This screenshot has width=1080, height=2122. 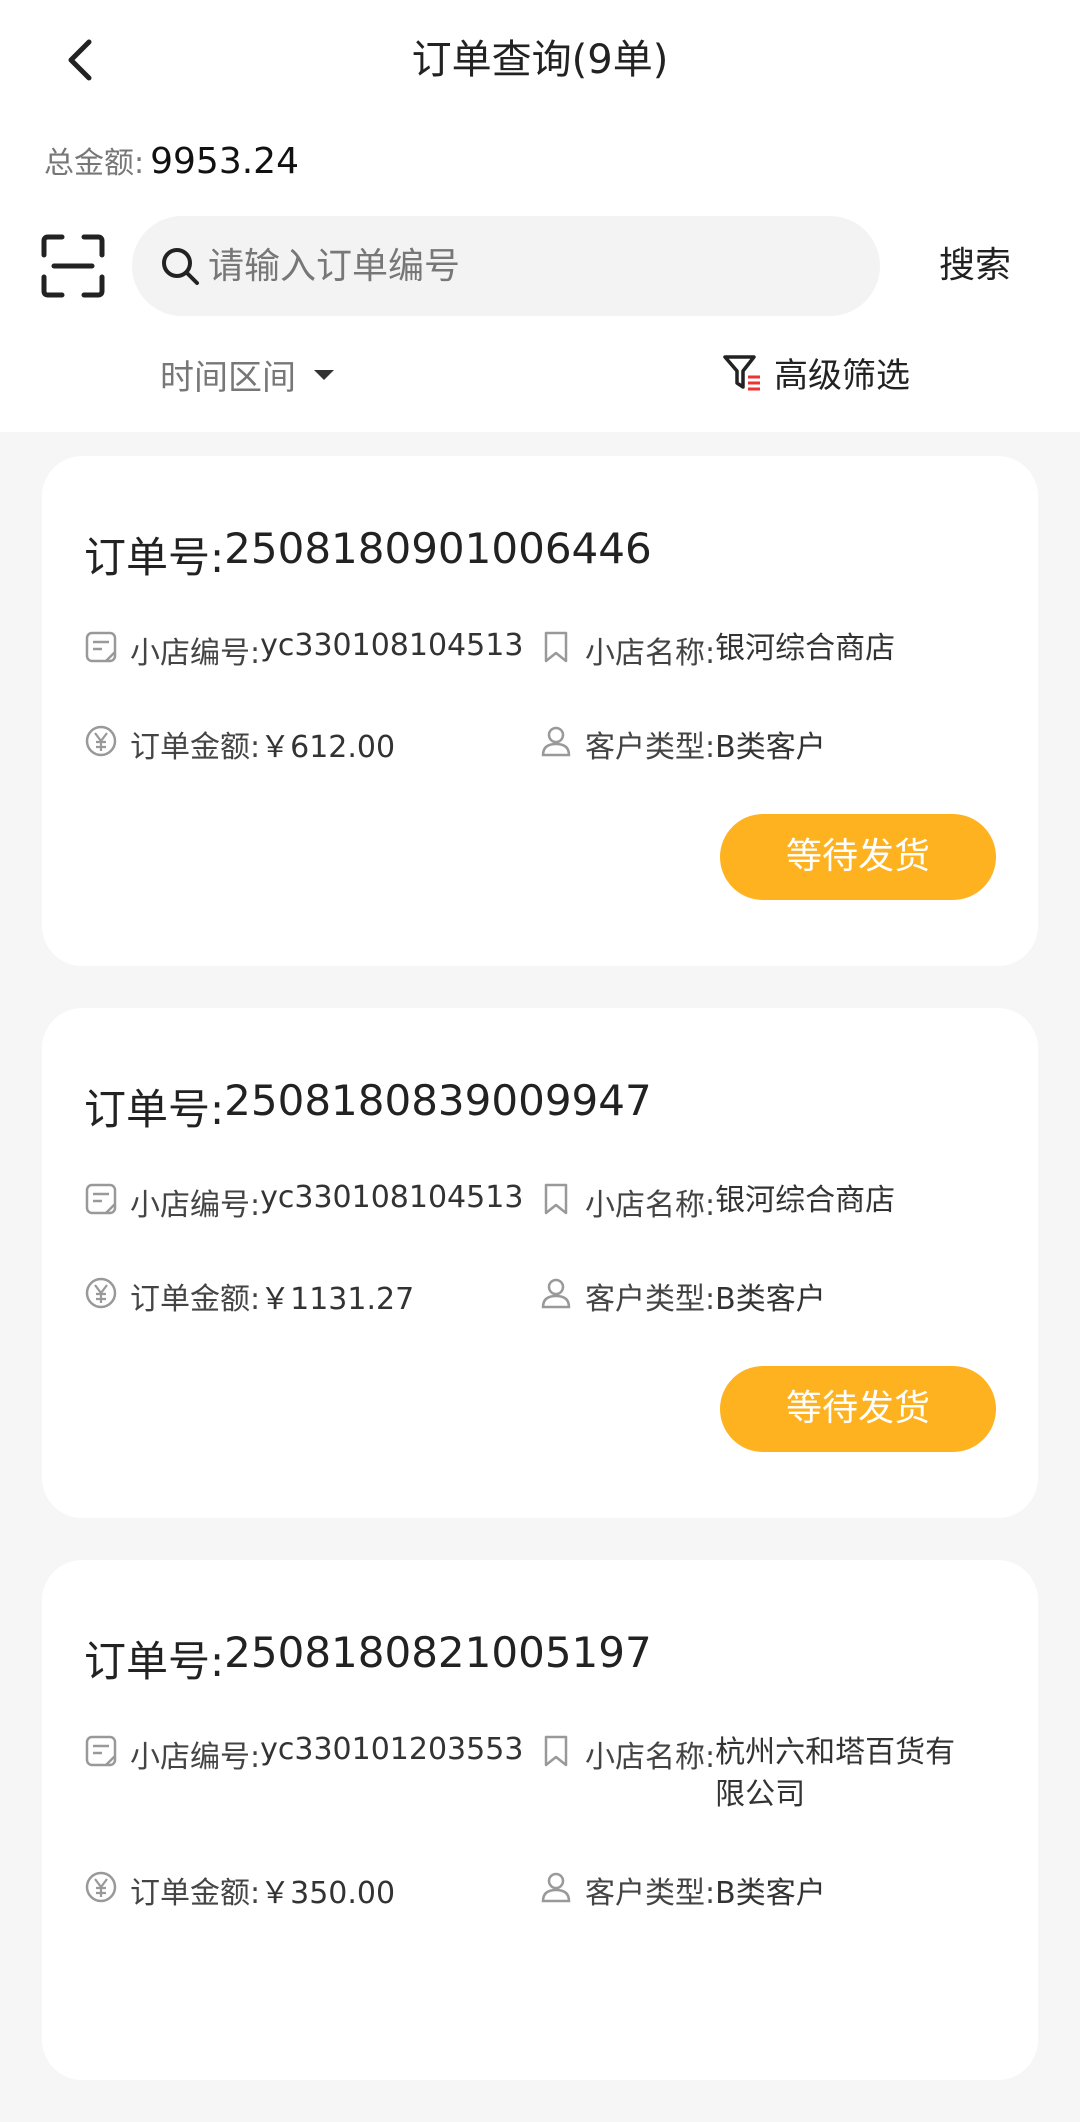 I want to click on total-amount: 总金额: 9953.24, so click(x=171, y=160).